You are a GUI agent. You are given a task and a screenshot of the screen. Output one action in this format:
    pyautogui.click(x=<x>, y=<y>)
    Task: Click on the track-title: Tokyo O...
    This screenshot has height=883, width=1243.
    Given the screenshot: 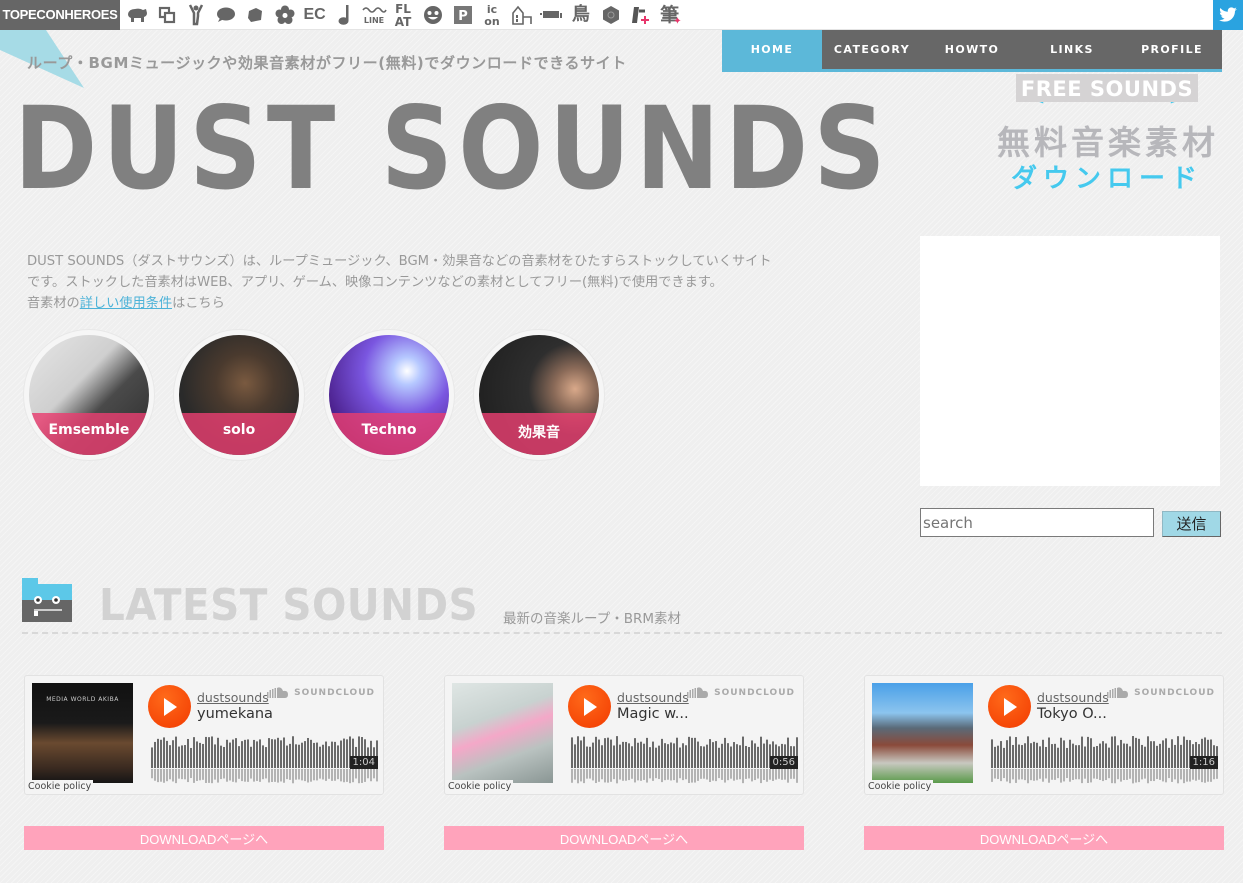 What is the action you would take?
    pyautogui.click(x=1072, y=714)
    